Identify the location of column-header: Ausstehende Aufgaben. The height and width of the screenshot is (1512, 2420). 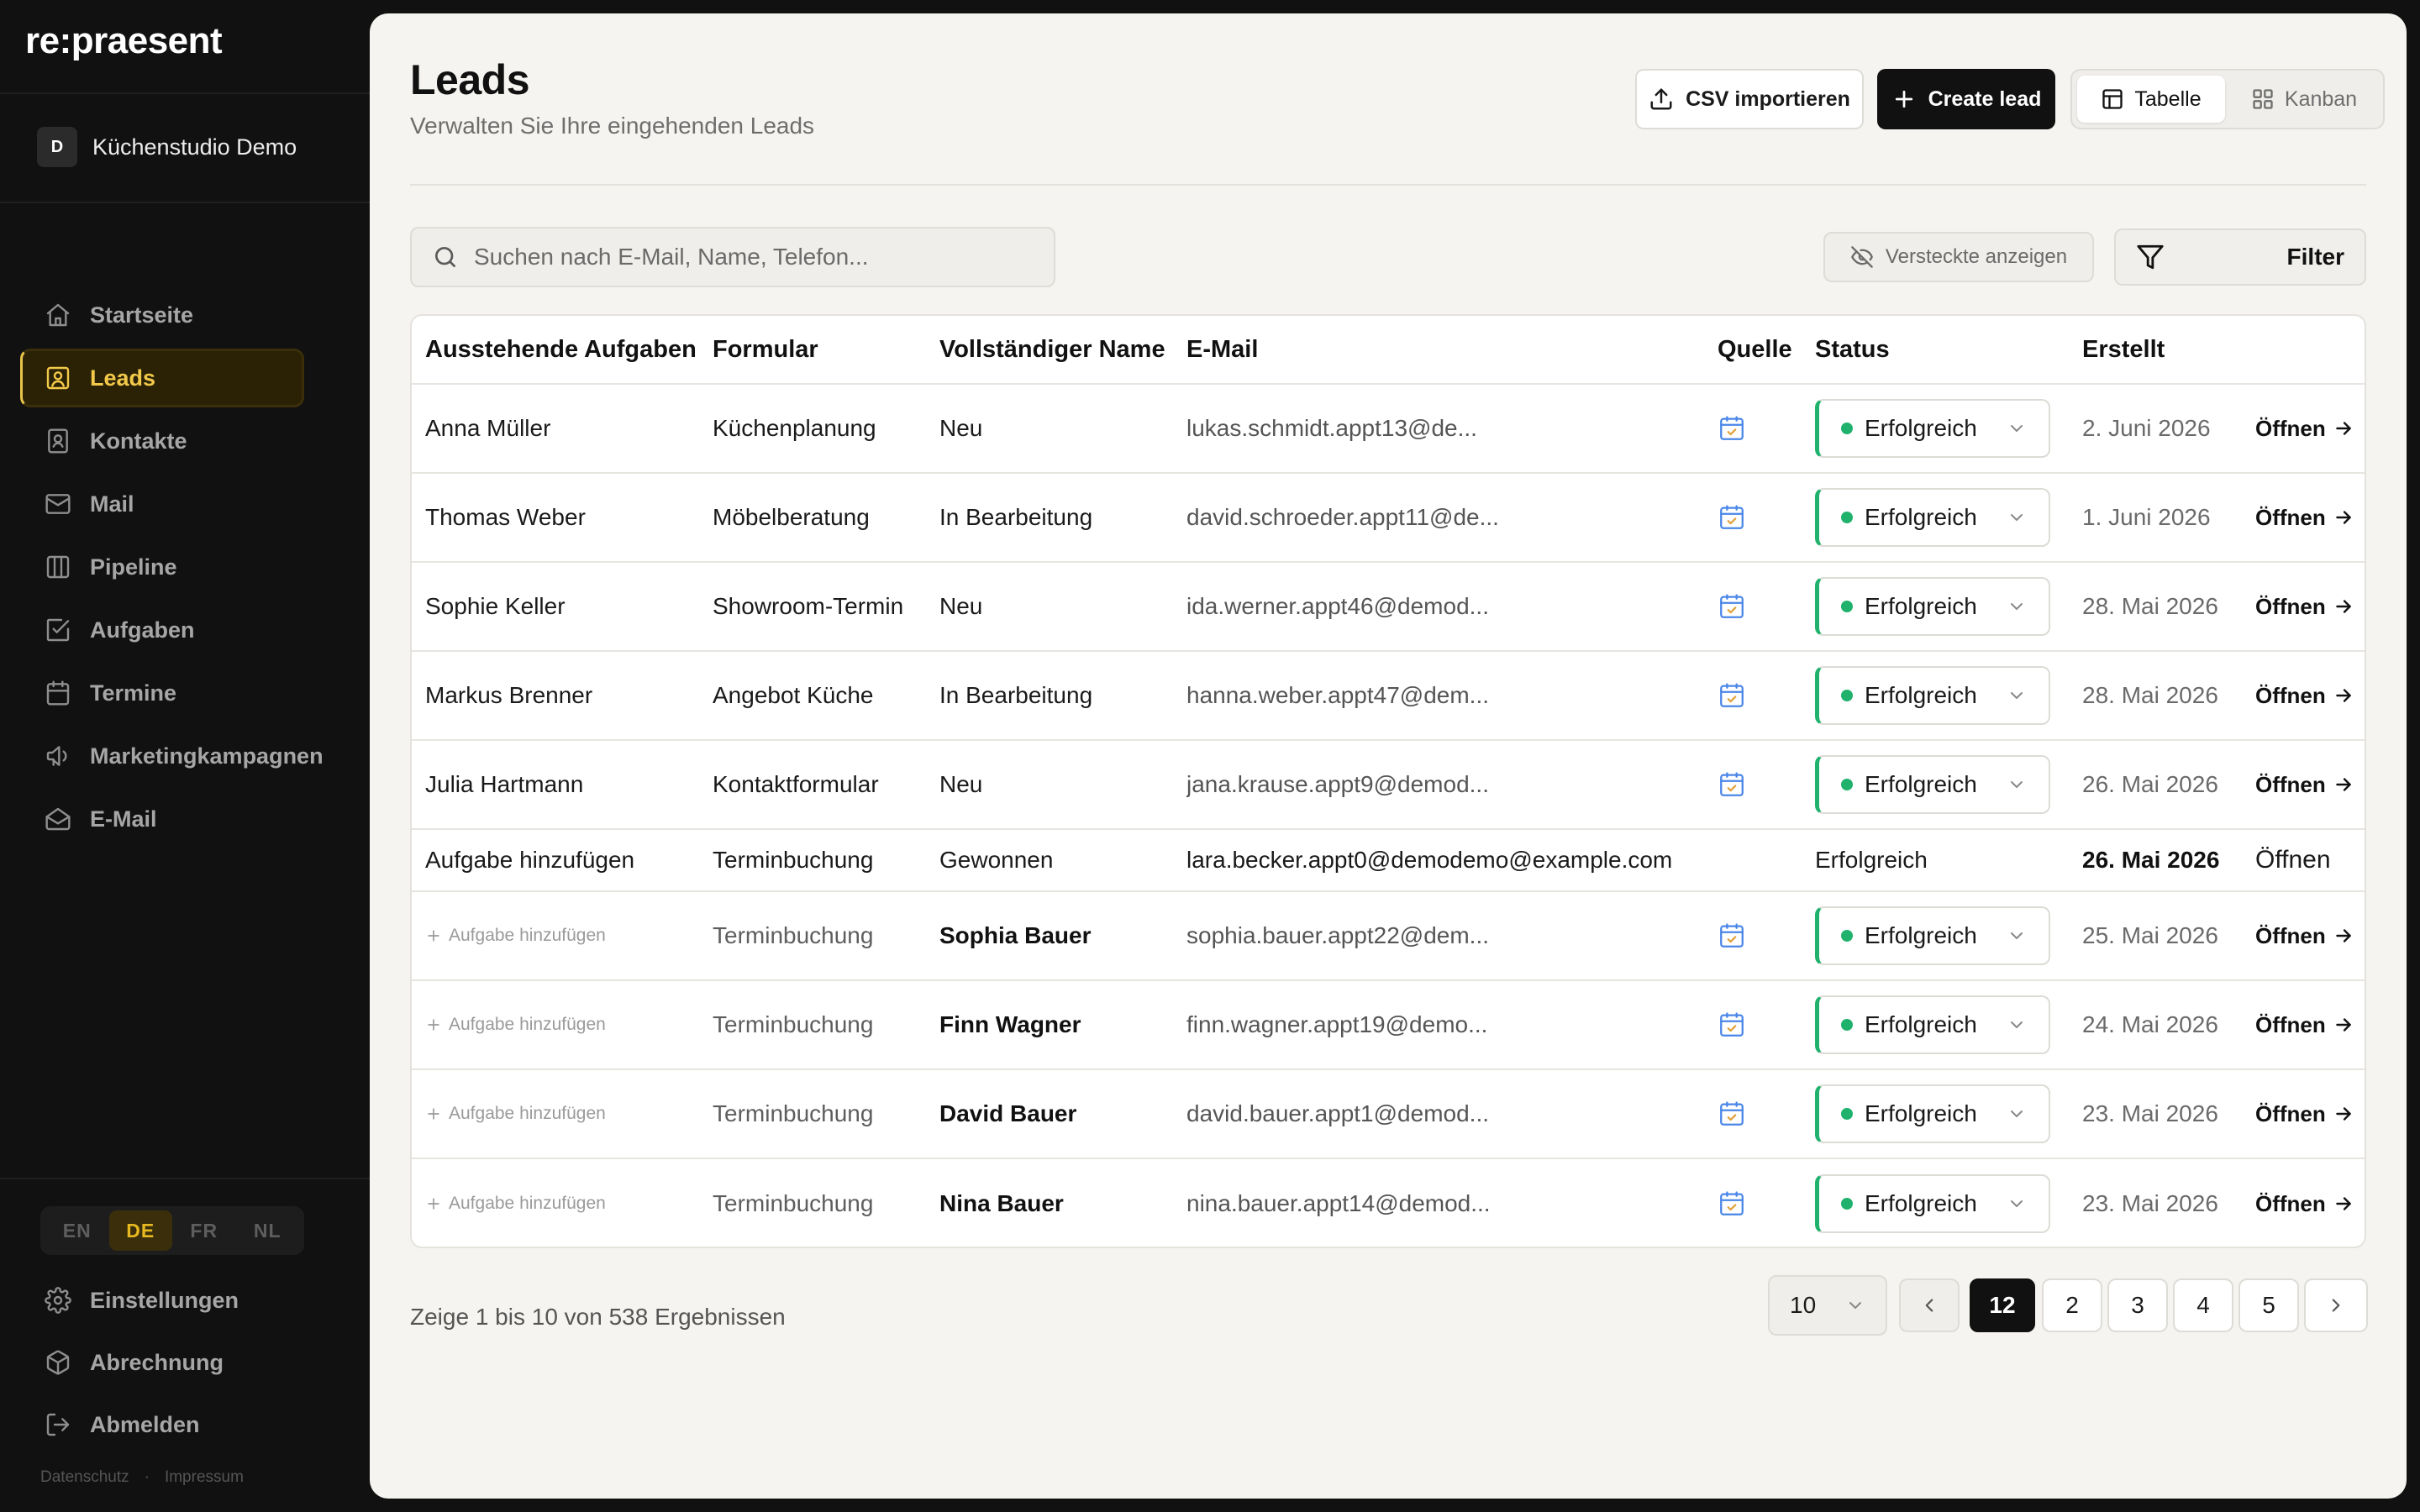
(568, 349).